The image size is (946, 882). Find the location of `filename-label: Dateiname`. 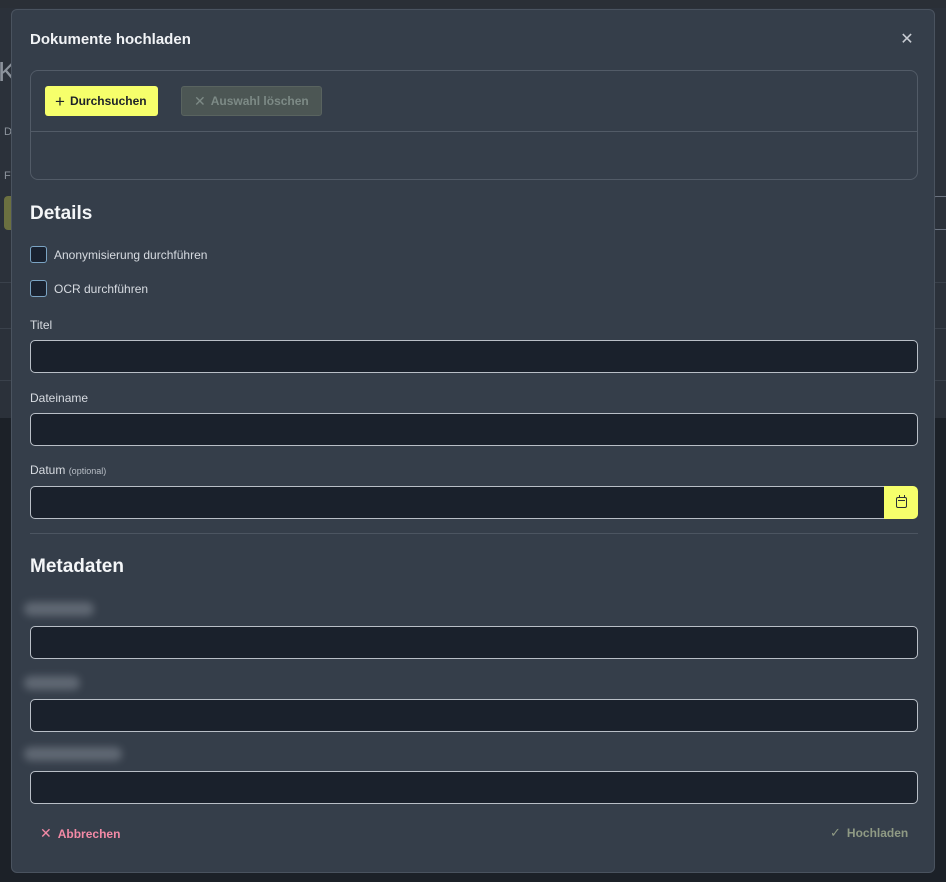

filename-label: Dateiname is located at coordinates (59, 398).